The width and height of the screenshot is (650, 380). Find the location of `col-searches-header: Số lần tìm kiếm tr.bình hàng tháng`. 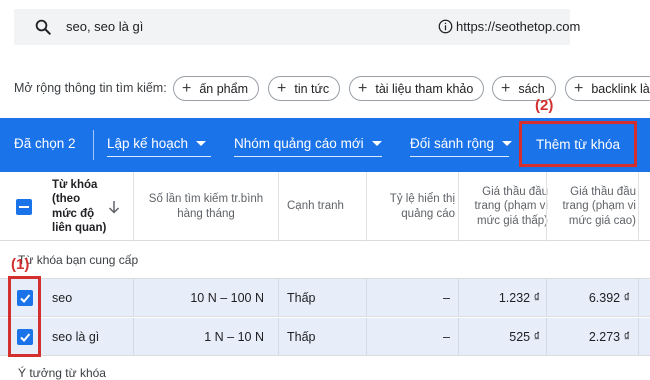

col-searches-header: Số lần tìm kiếm tr.bình hàng tháng is located at coordinates (206, 206).